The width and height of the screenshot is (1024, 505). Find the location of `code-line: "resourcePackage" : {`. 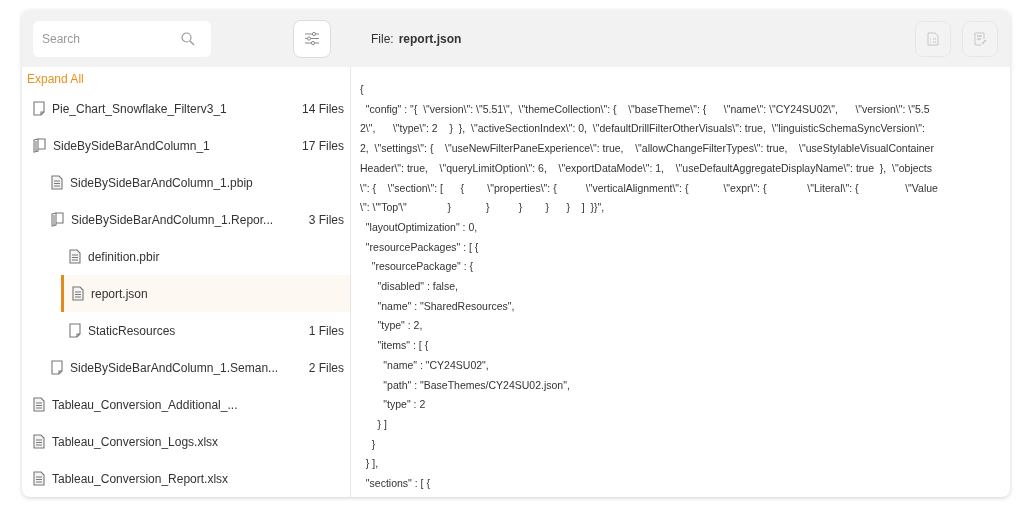

code-line: "resourcePackage" : { is located at coordinates (422, 267).